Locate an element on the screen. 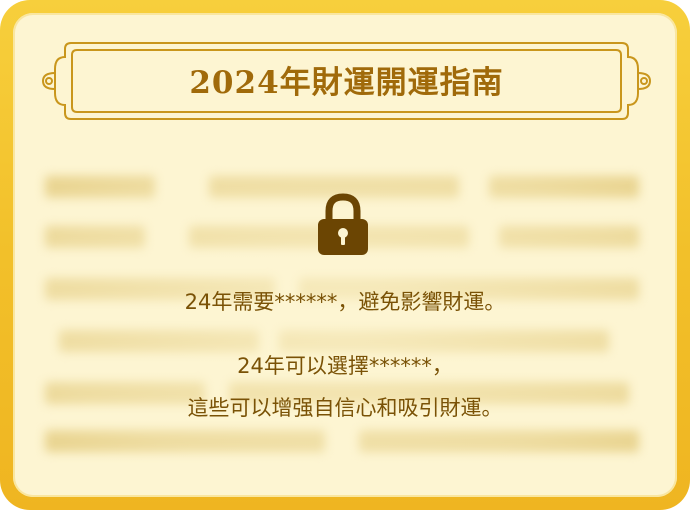 This screenshot has height=510, width=690. page-title: 2024年財運開運指南 is located at coordinates (346, 83).